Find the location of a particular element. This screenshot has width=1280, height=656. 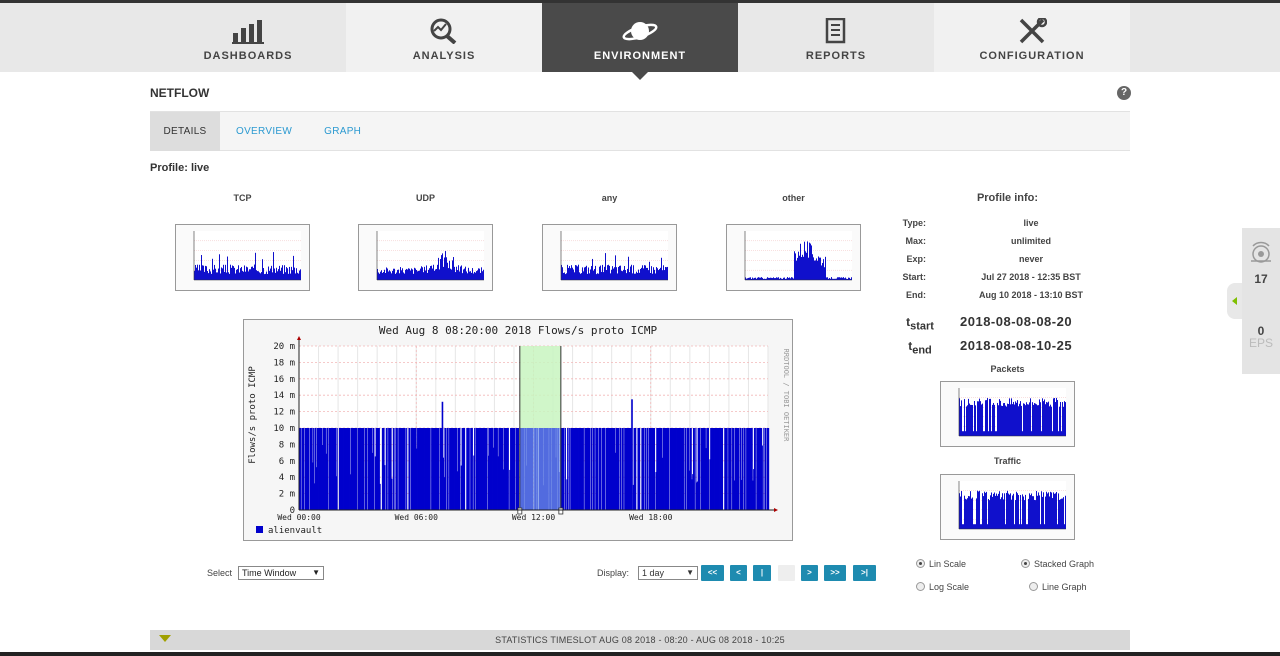

lin-scale-radio: Lin Scale is located at coordinates (941, 564).